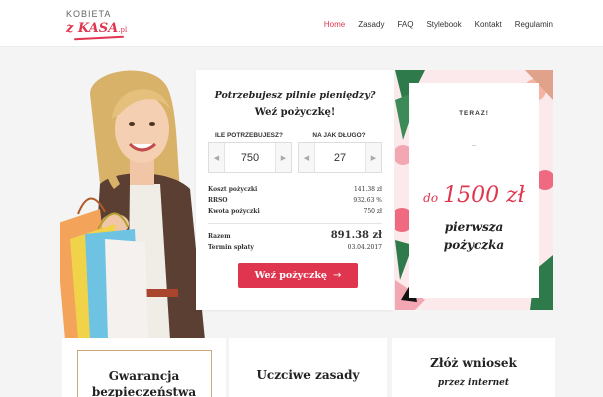 This screenshot has height=397, width=603. I want to click on arrow-right-icon: →, so click(337, 275).